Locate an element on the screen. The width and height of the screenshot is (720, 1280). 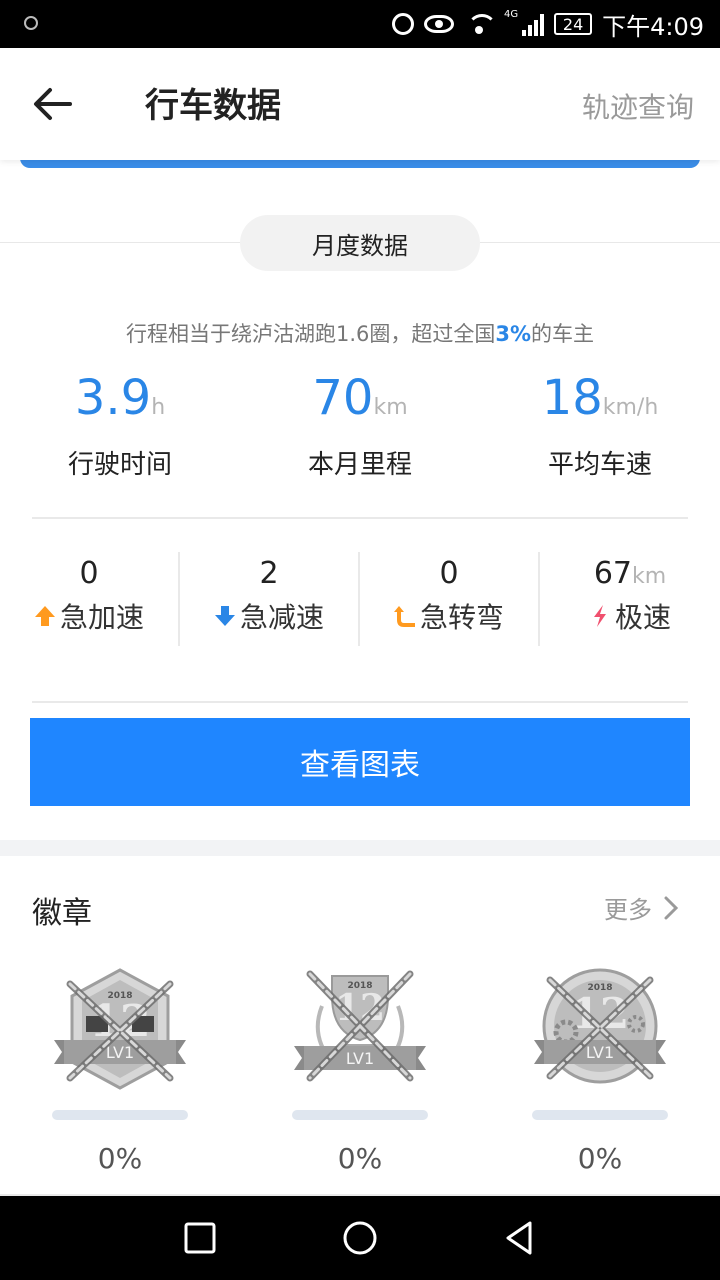
summary-text: 行程相当于绕泸沽湖跑1.6圈，超过全国3%的车主 is located at coordinates (360, 333).